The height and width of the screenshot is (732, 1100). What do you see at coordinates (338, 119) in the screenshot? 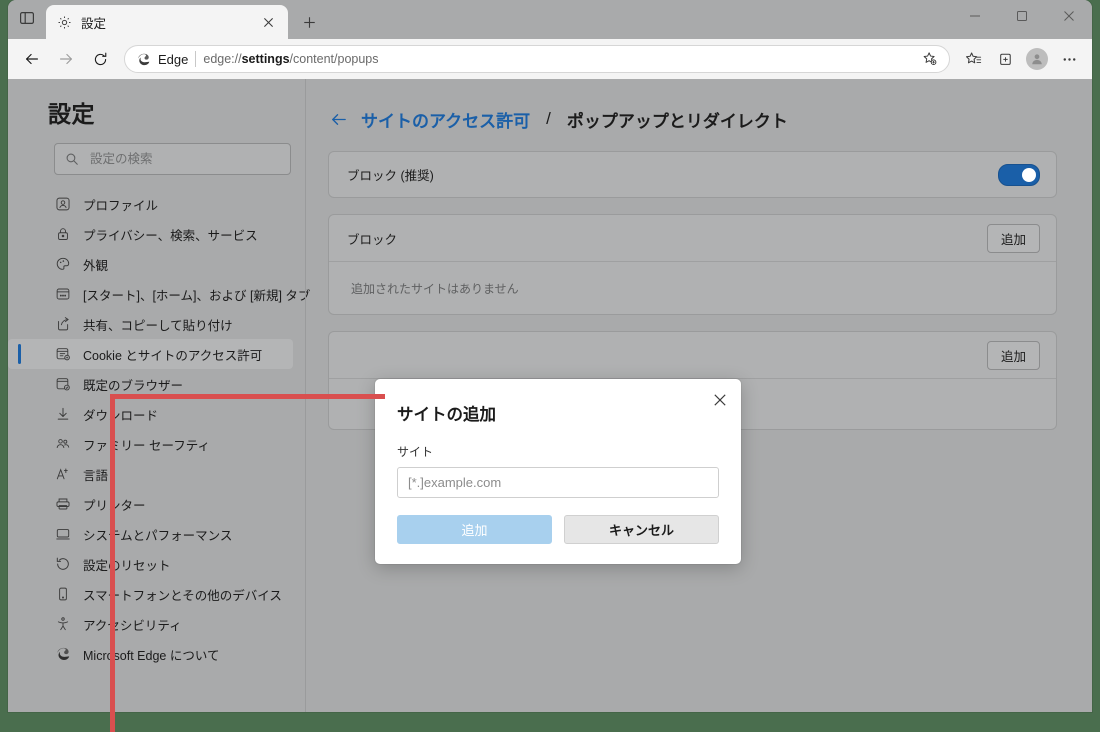
I see `back-arrow-icon` at bounding box center [338, 119].